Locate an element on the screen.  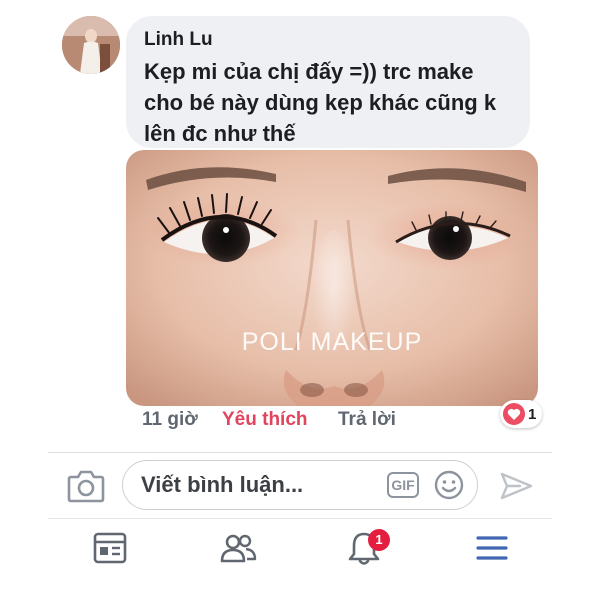
composer-divider is located at coordinates (300, 452).